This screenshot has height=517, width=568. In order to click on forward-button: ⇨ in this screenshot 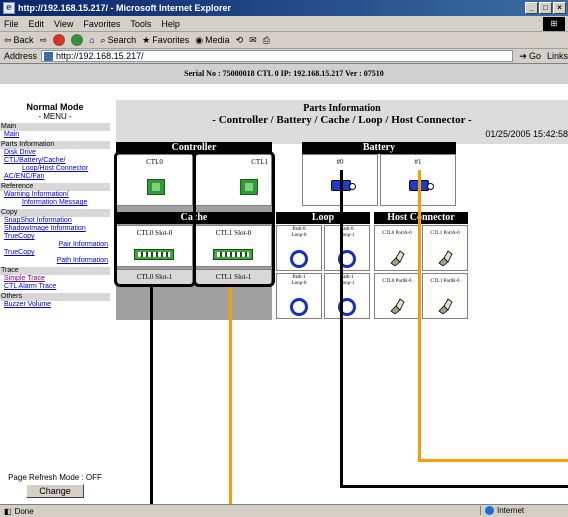, I will do `click(44, 40)`.